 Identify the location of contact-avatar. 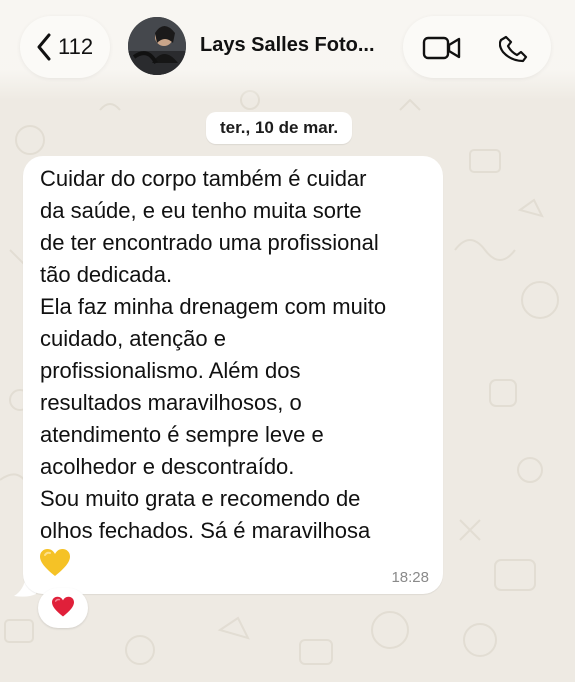
(157, 46).